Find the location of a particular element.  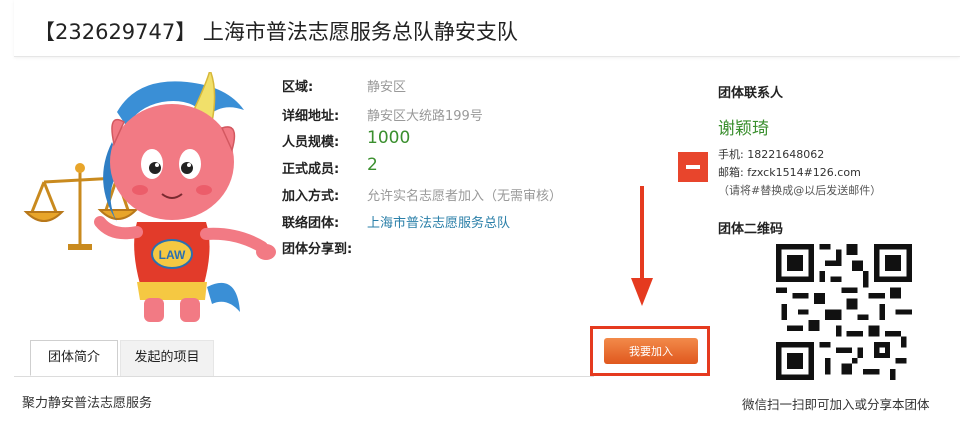

qr-code-image is located at coordinates (844, 312).